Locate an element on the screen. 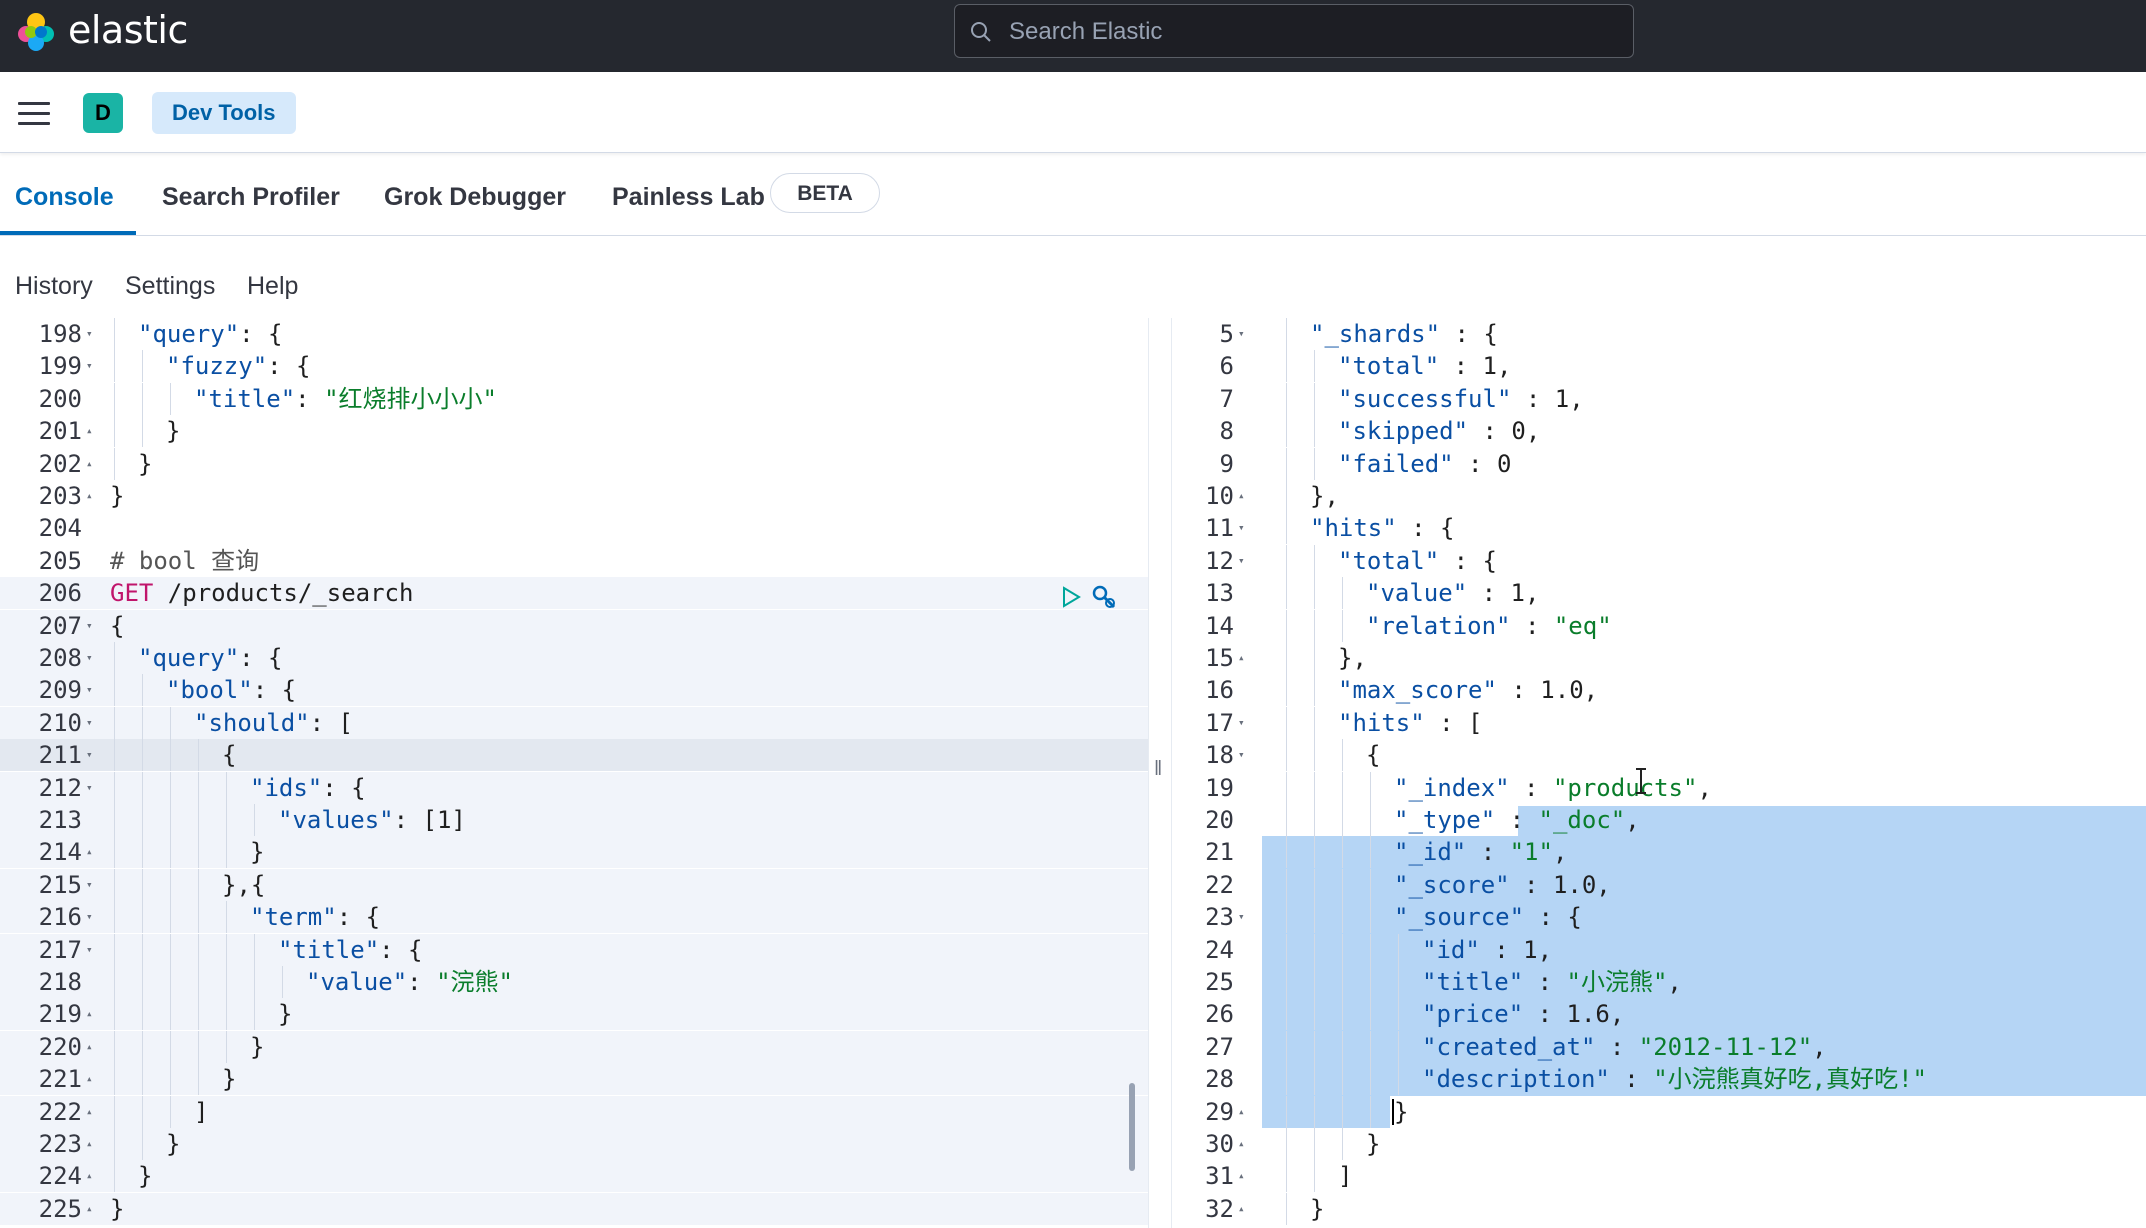 The width and height of the screenshot is (2146, 1228). code-text: ] is located at coordinates (1345, 1176).